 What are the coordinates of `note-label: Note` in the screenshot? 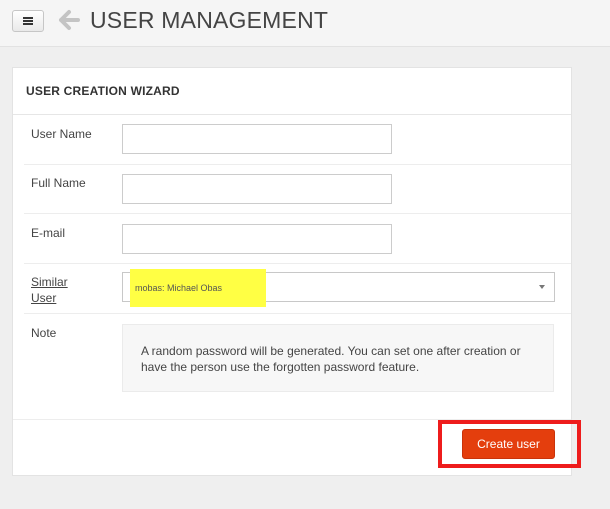 It's located at (44, 333).